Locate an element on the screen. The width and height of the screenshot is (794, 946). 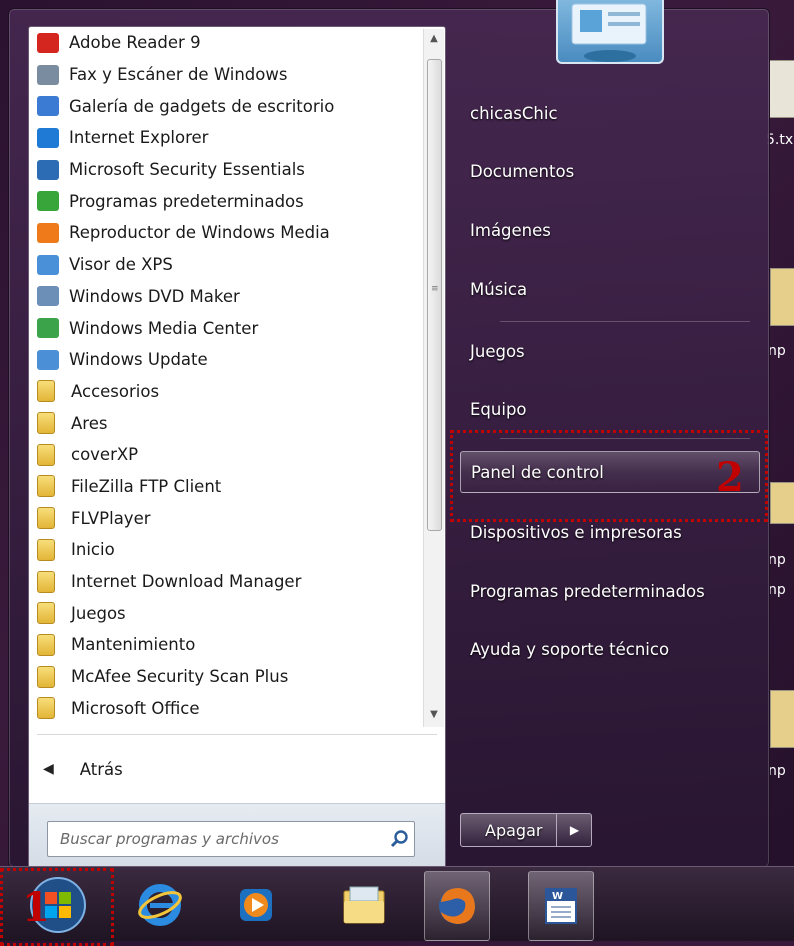
firefox-icon is located at coordinates (457, 906).